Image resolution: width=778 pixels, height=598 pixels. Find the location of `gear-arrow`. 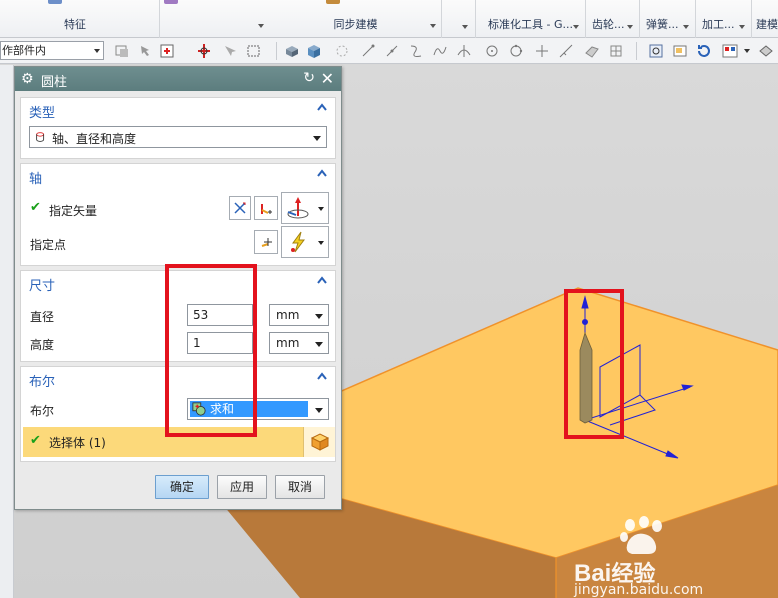

gear-arrow is located at coordinates (630, 27).